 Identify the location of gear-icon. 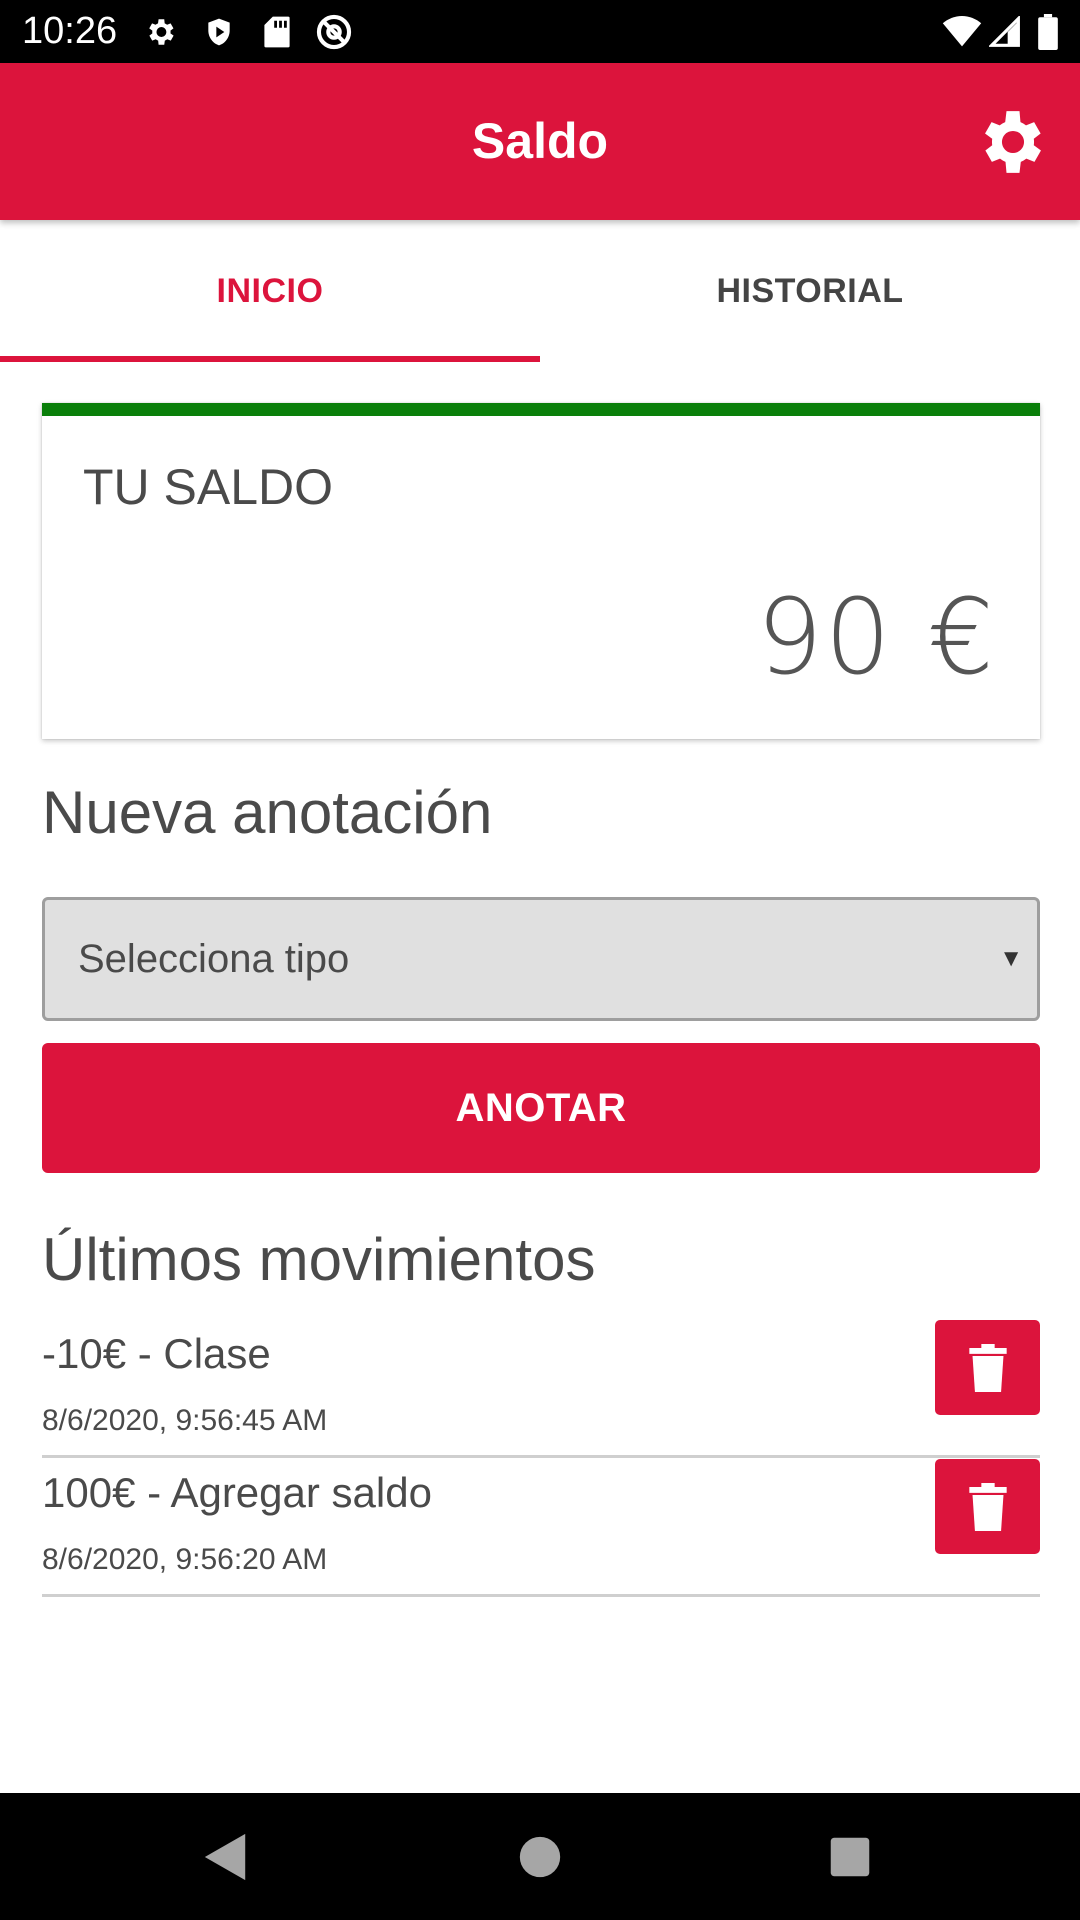
(1013, 142).